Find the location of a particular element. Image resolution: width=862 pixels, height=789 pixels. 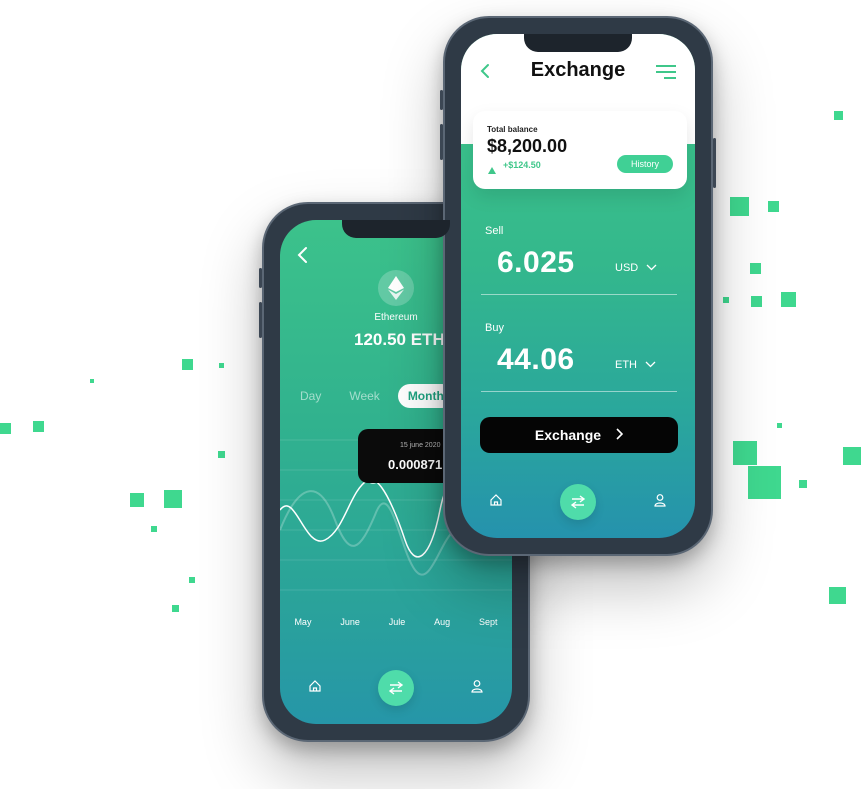

exchange-button: Exchange is located at coordinates (579, 435).